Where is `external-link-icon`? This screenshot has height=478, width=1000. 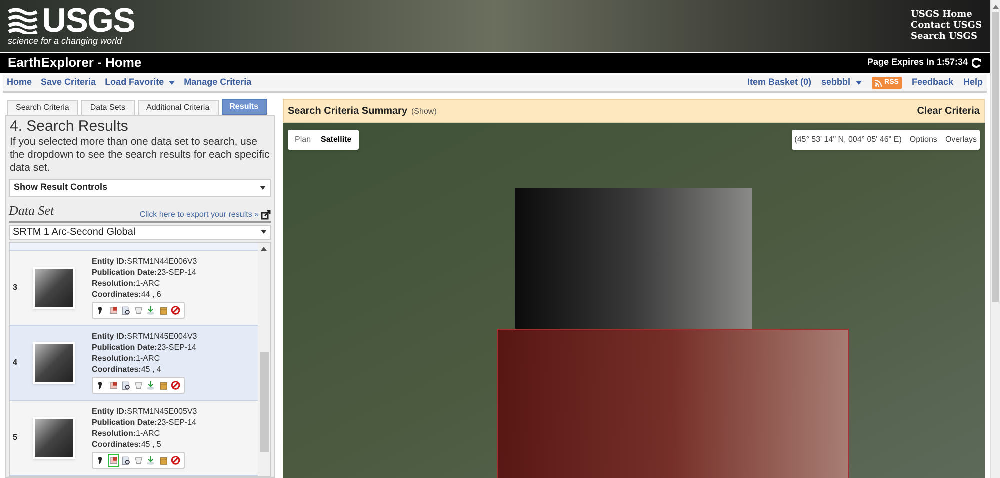
external-link-icon is located at coordinates (266, 215).